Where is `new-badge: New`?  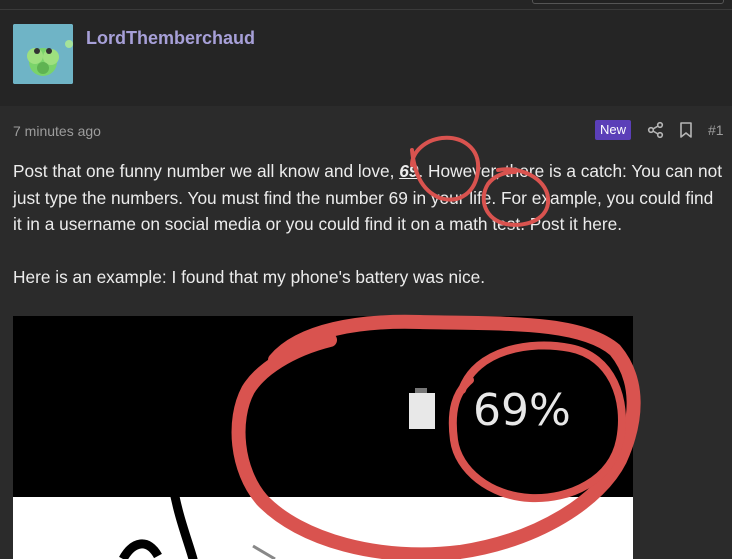 new-badge: New is located at coordinates (613, 130).